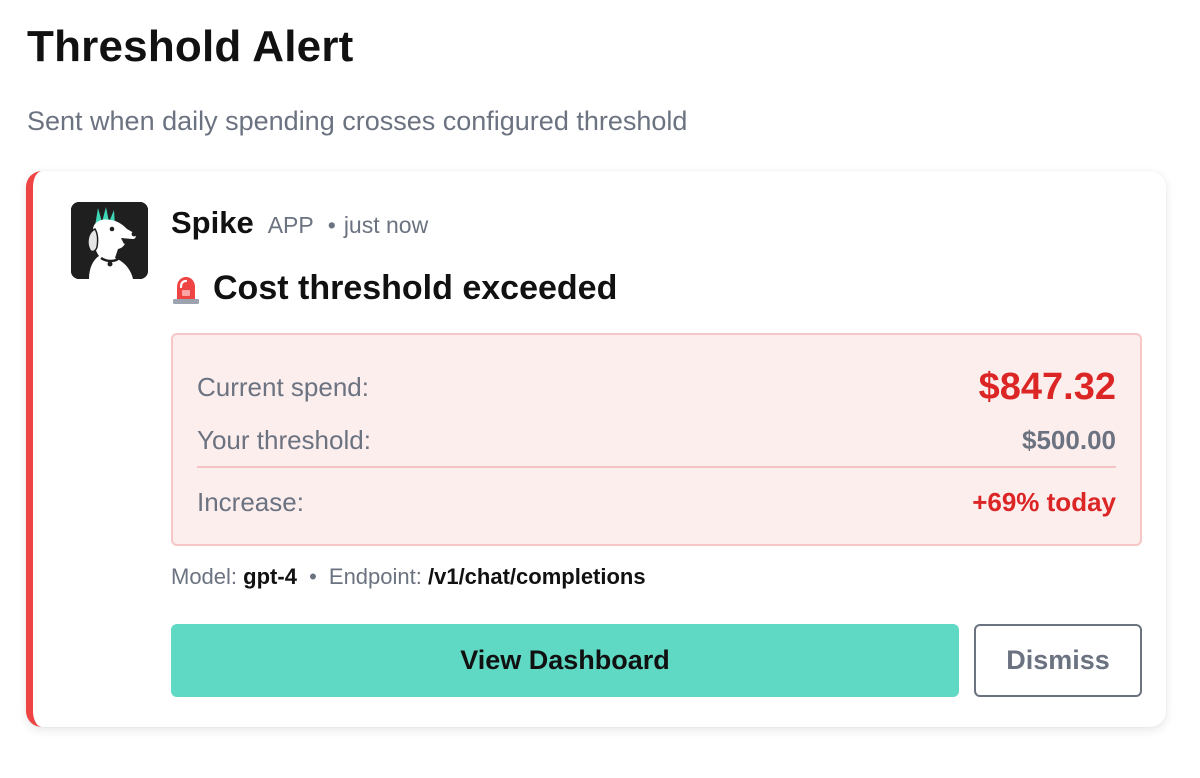 The width and height of the screenshot is (1200, 778). What do you see at coordinates (1058, 660) in the screenshot?
I see `dismiss-button: Dismiss` at bounding box center [1058, 660].